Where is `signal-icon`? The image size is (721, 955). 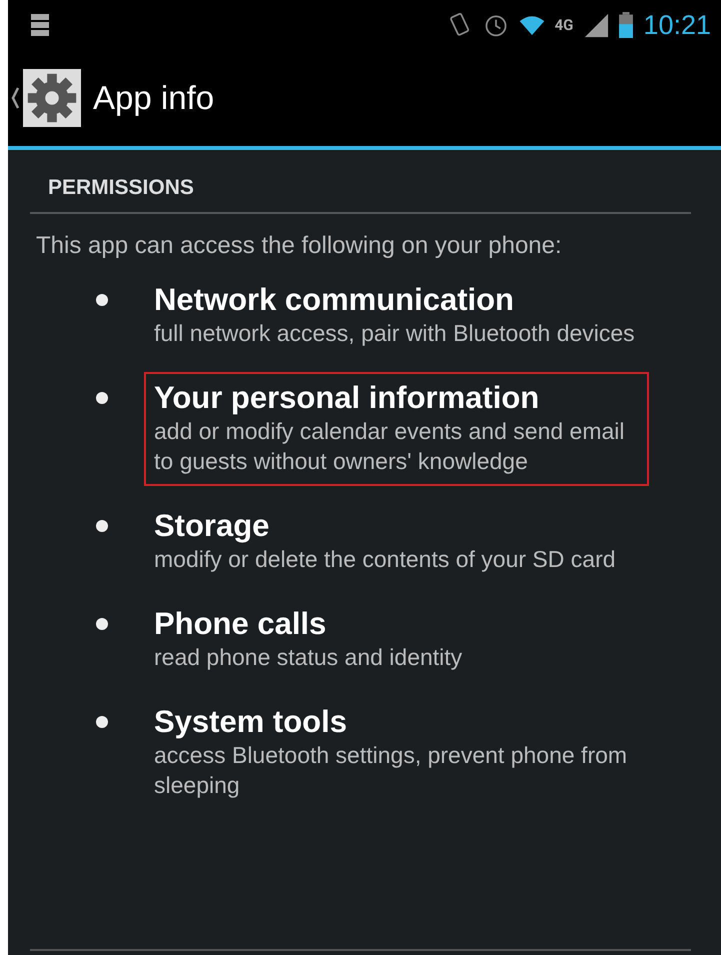
signal-icon is located at coordinates (596, 25).